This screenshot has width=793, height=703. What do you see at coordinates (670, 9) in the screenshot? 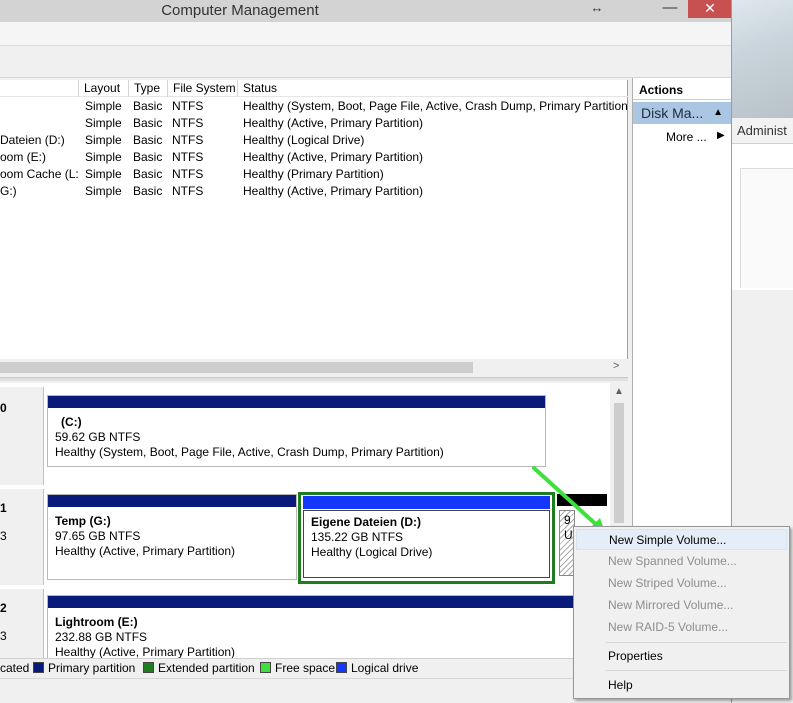
I see `minimize-button: —` at bounding box center [670, 9].